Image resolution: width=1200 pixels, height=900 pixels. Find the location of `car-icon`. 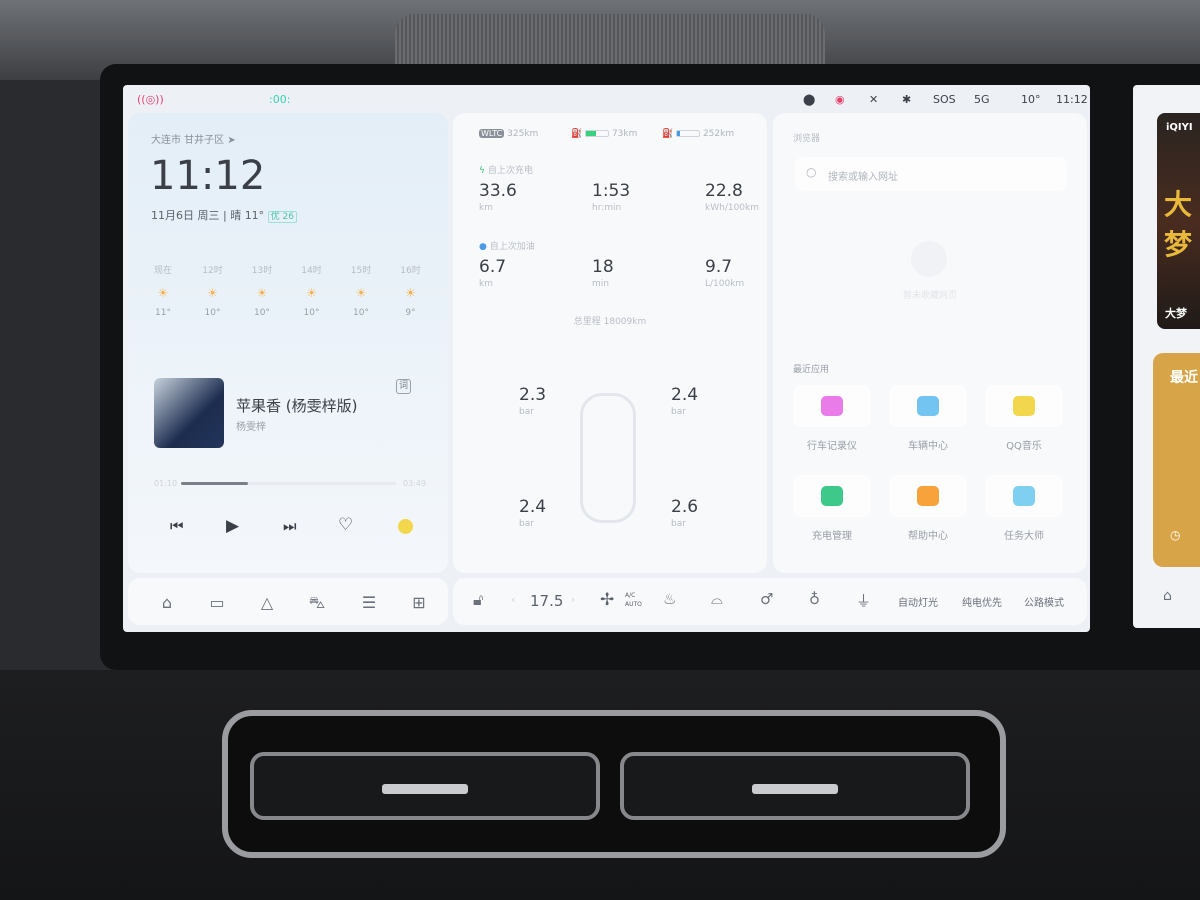

car-icon is located at coordinates (928, 406).